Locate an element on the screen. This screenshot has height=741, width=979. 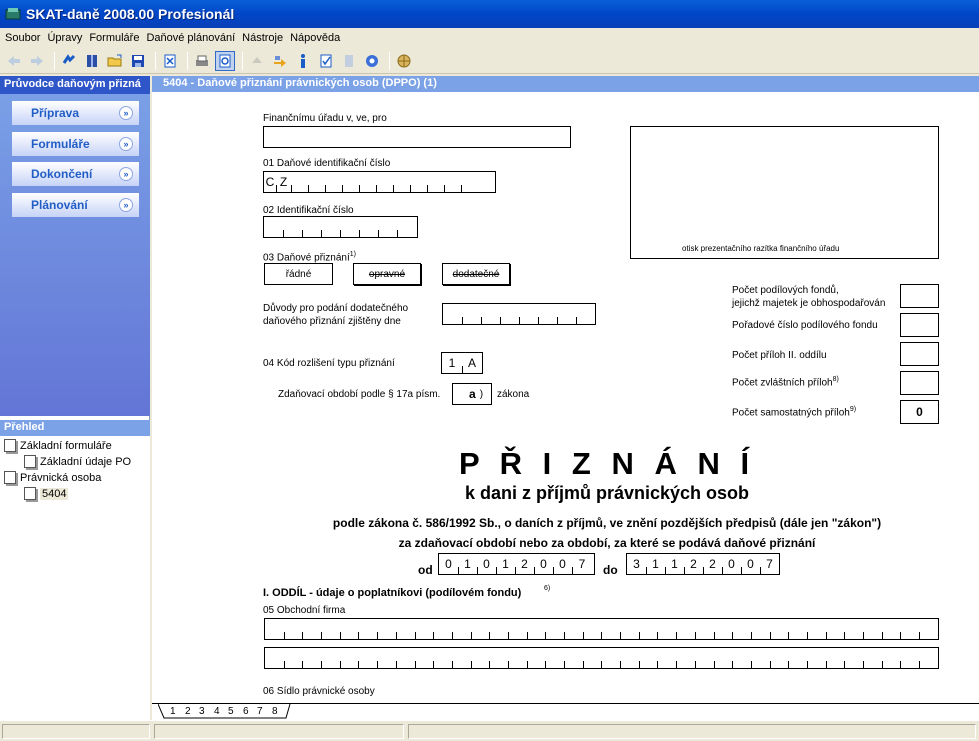
back-arrow-icon is located at coordinates (14, 61).